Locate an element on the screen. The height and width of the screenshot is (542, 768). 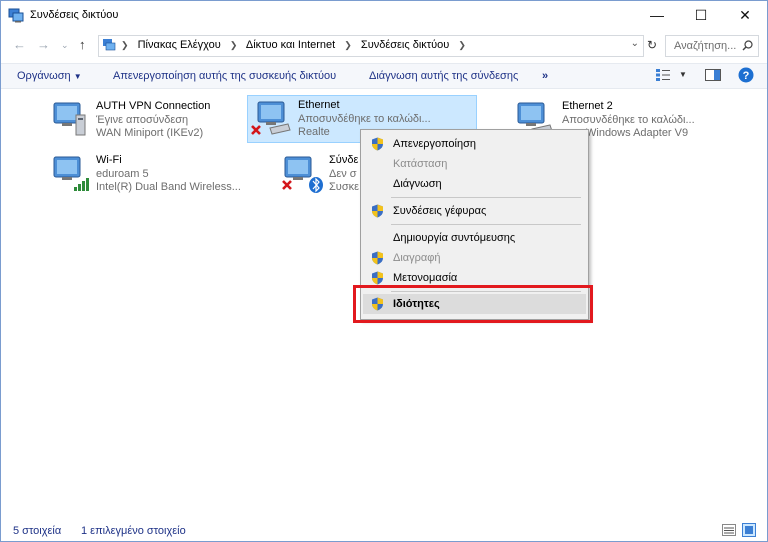
forward-arrow-icon: → is located at coordinates (43, 44).